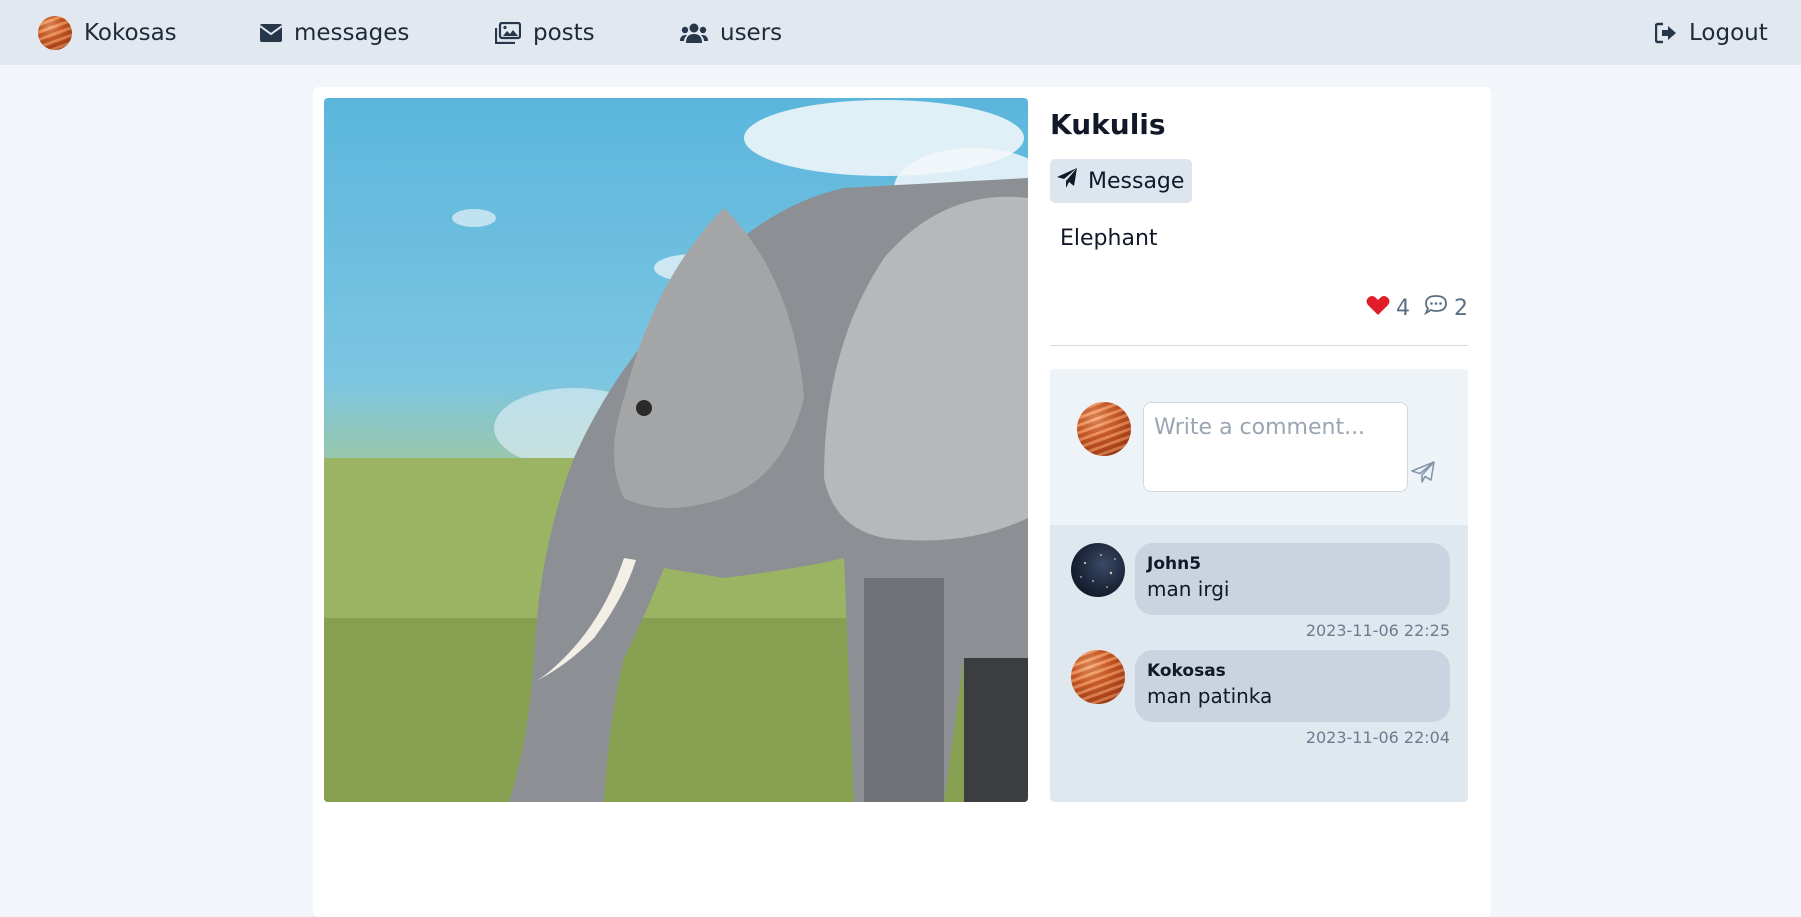 Image resolution: width=1801 pixels, height=917 pixels. Describe the element at coordinates (55, 32) in the screenshot. I see `profile-avatar` at that location.